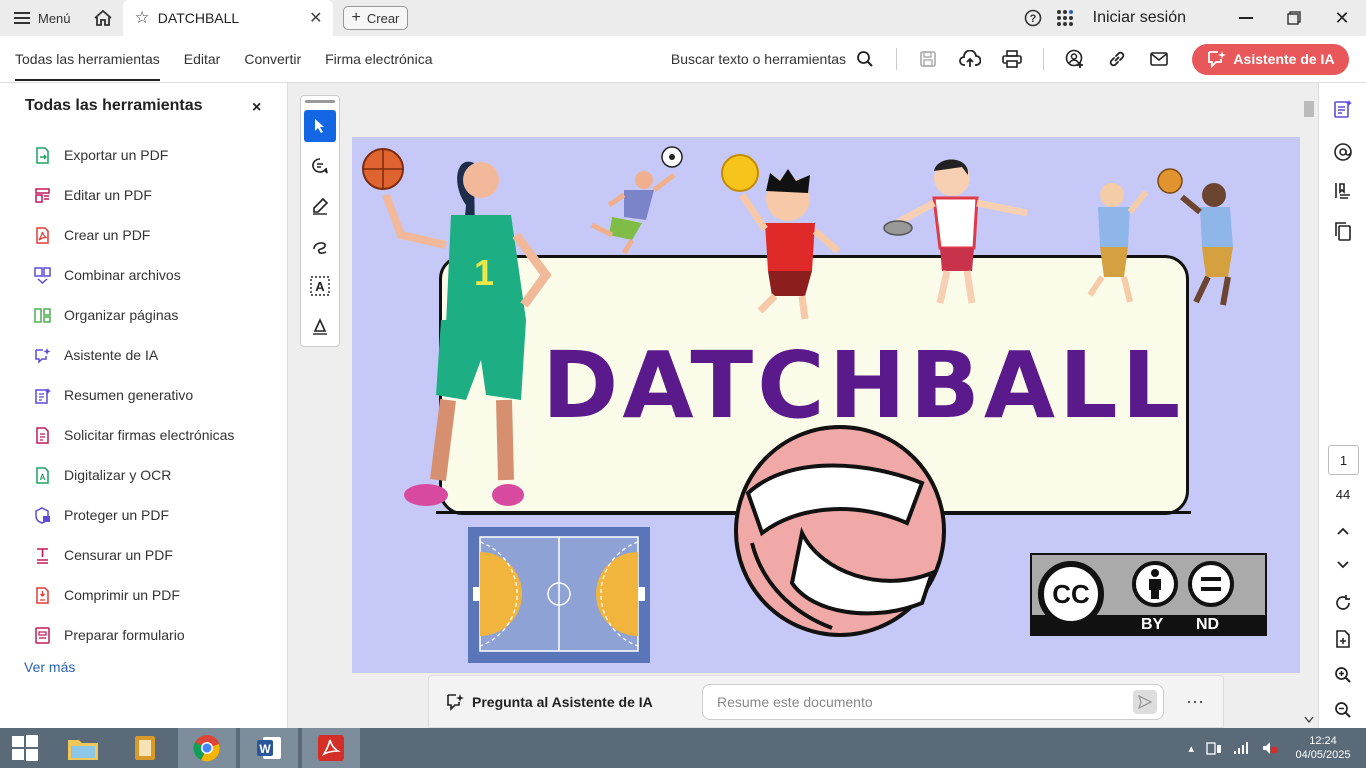  I want to click on tool-item: Exportar un PDF, so click(143, 155).